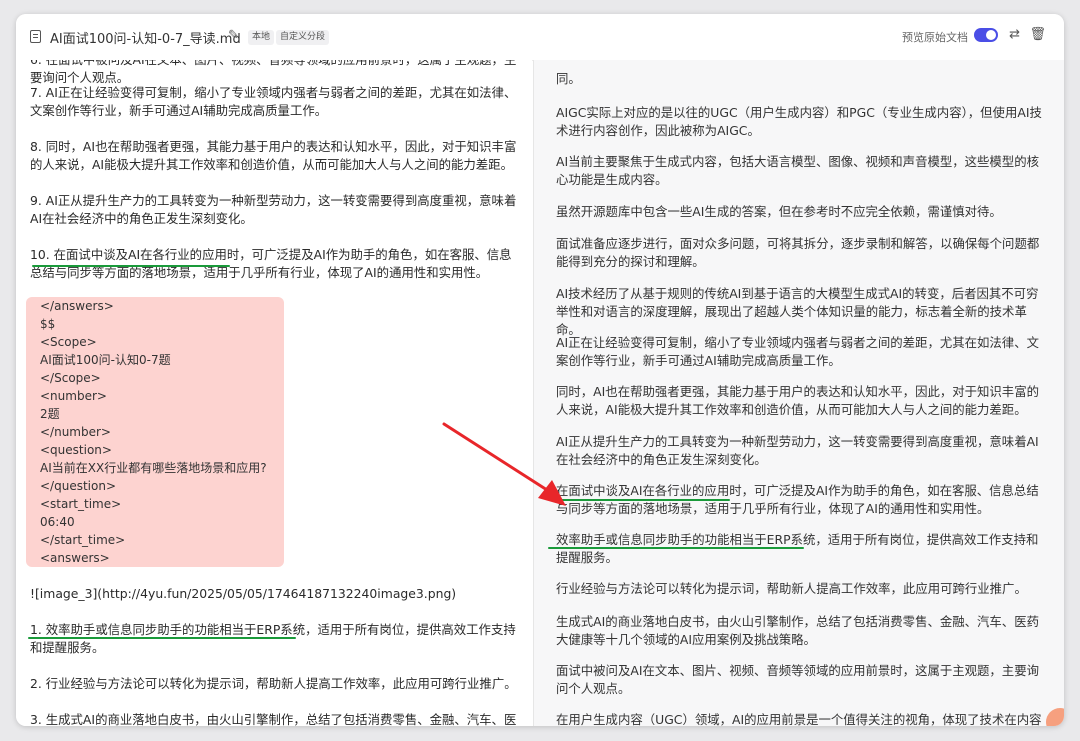 The width and height of the screenshot is (1080, 741). I want to click on trash-icon: 🗑, so click(1037, 34).